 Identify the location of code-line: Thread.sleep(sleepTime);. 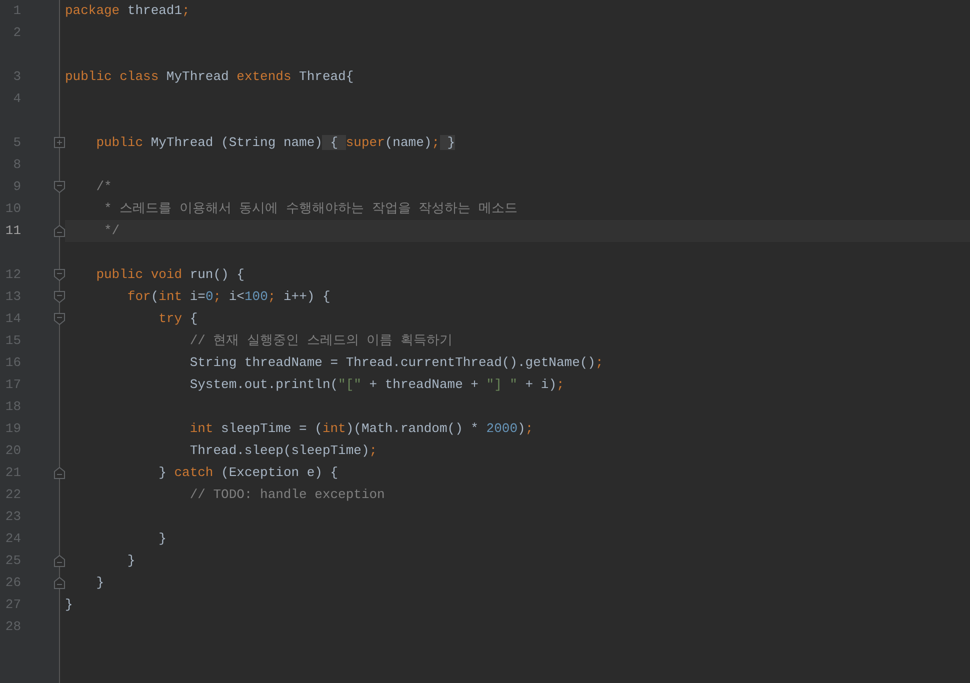
(283, 451).